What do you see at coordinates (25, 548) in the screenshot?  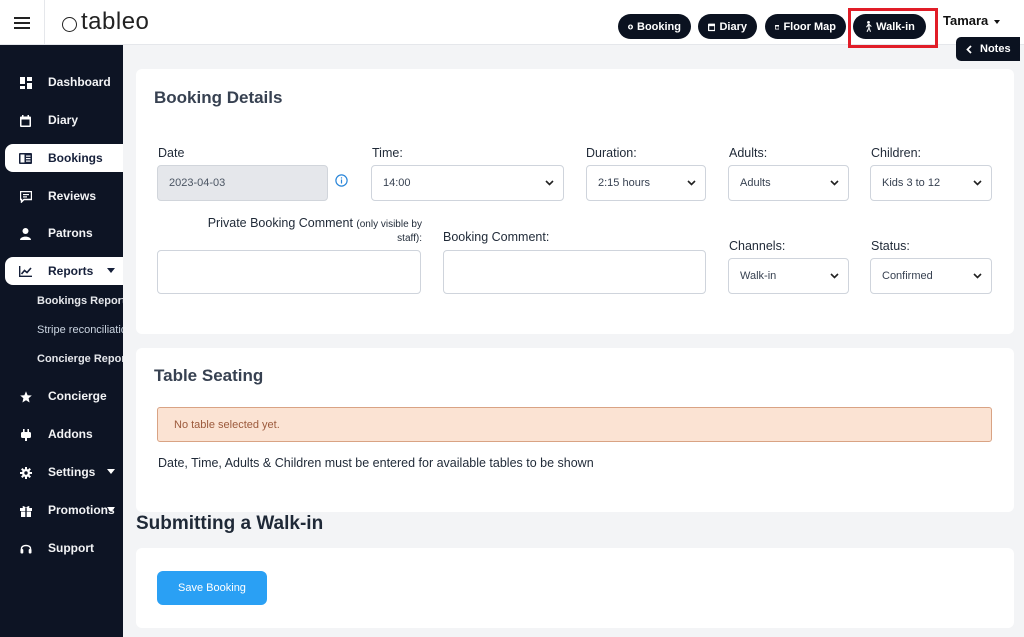 I see `headset-icon` at bounding box center [25, 548].